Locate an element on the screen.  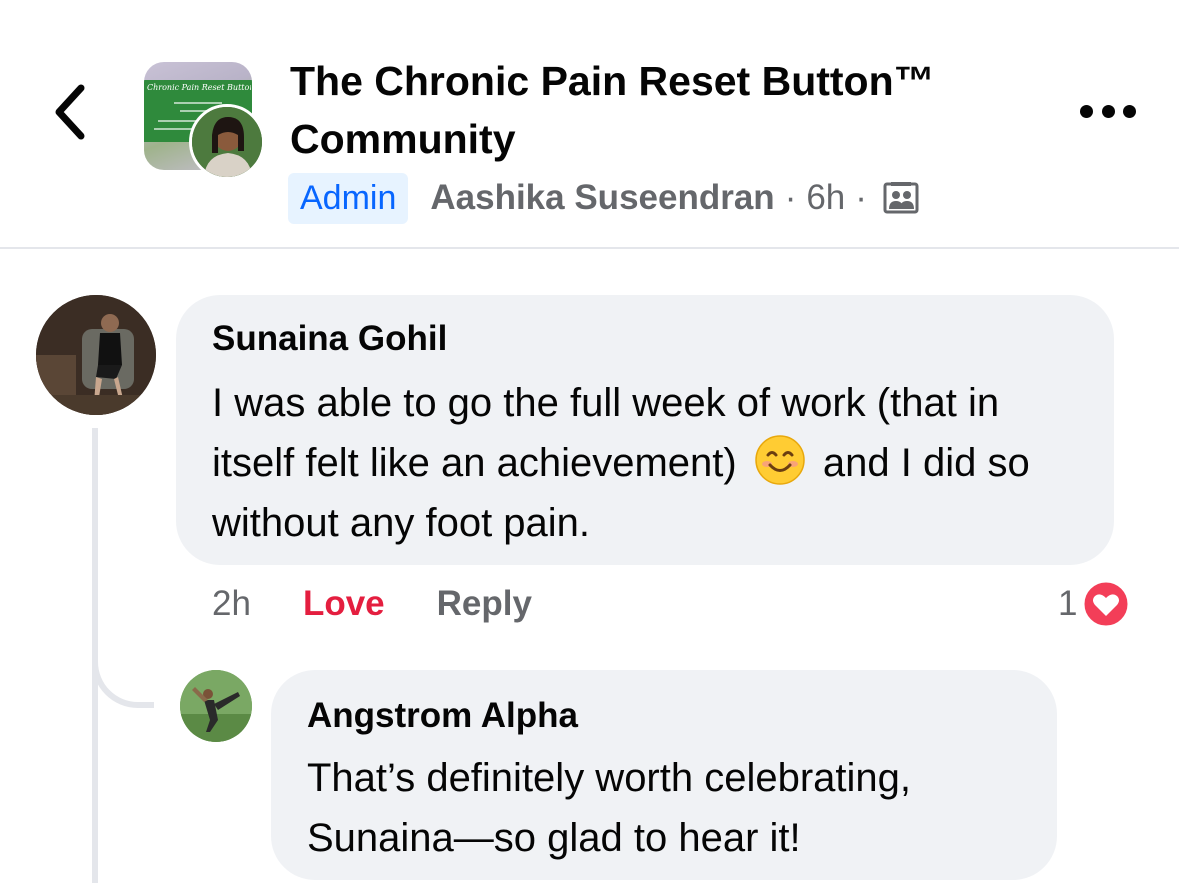
author-avatar is located at coordinates (227, 142).